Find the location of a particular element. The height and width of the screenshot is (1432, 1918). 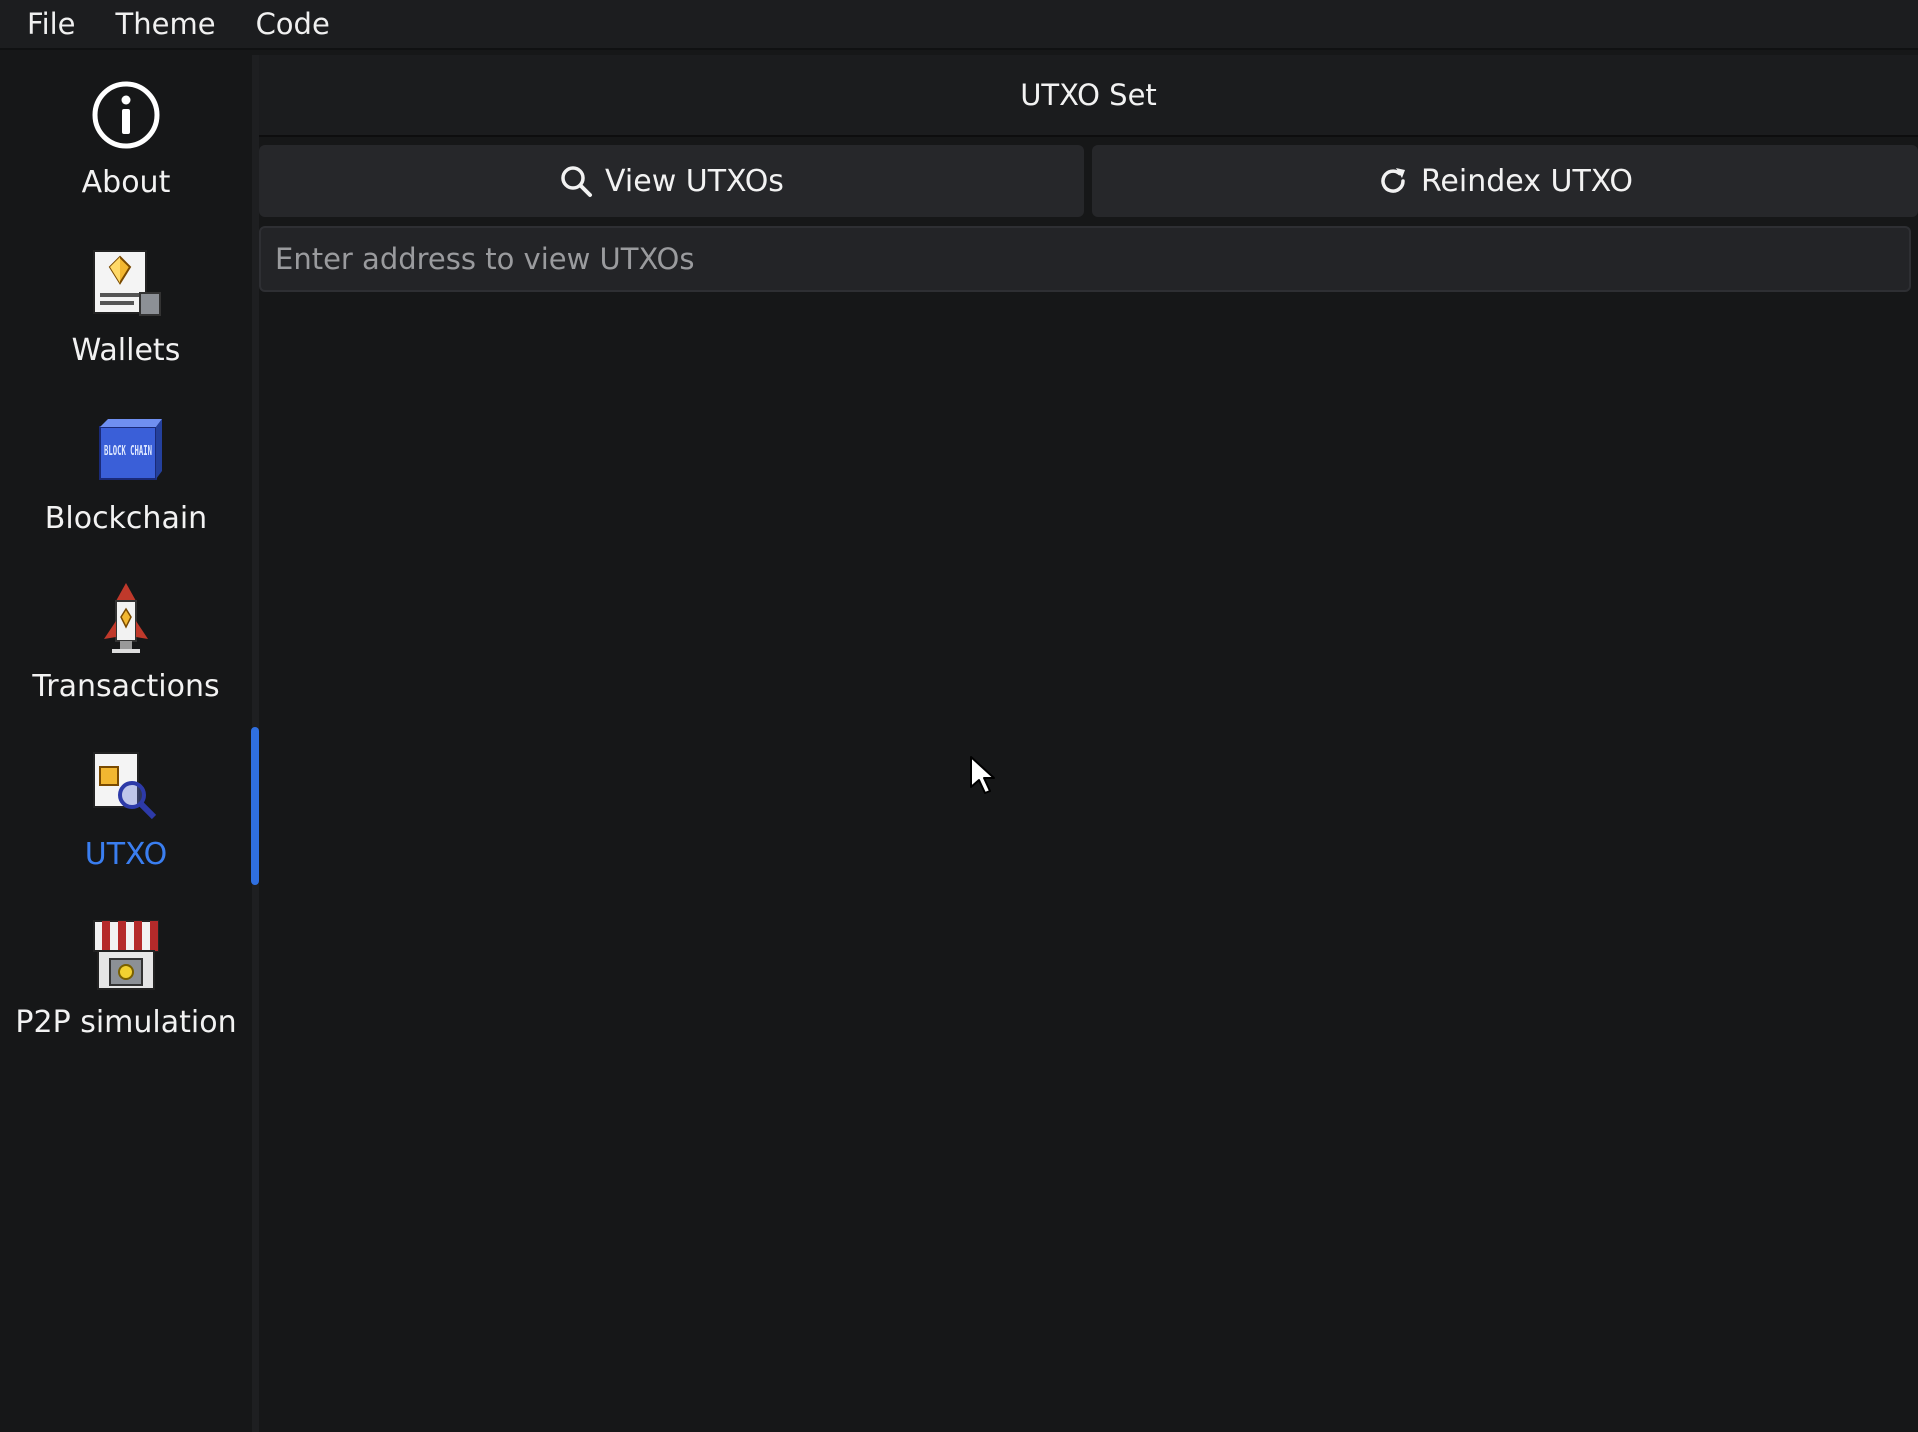

address-input is located at coordinates (1085, 259).